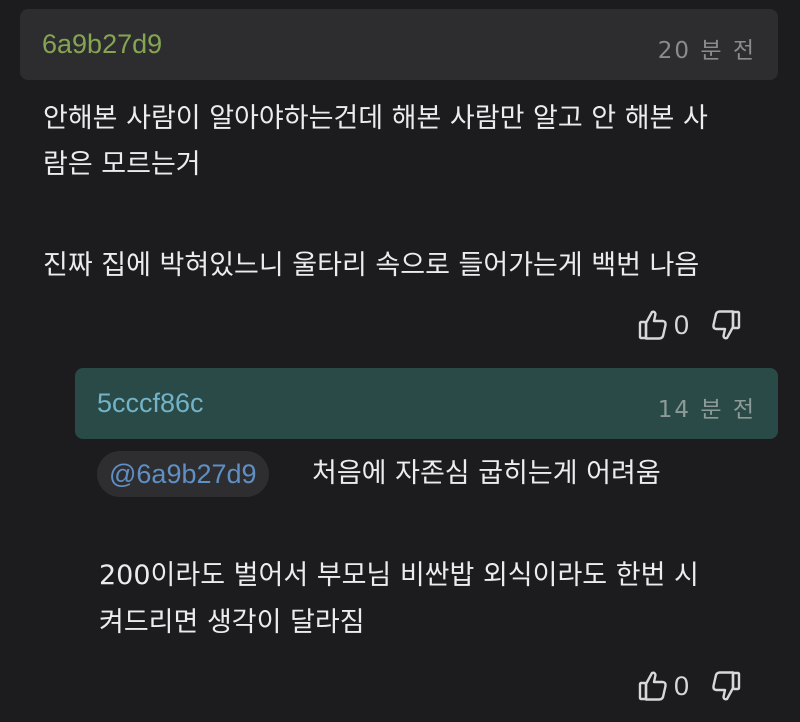 This screenshot has width=800, height=722. Describe the element at coordinates (102, 44) in the screenshot. I see `comment-author: 6a9b27d9` at that location.